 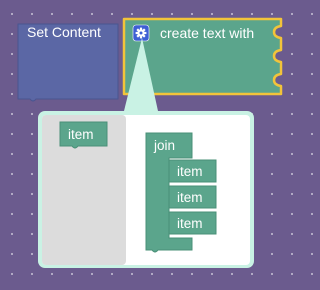 I want to click on gear-icon, so click(x=141, y=33).